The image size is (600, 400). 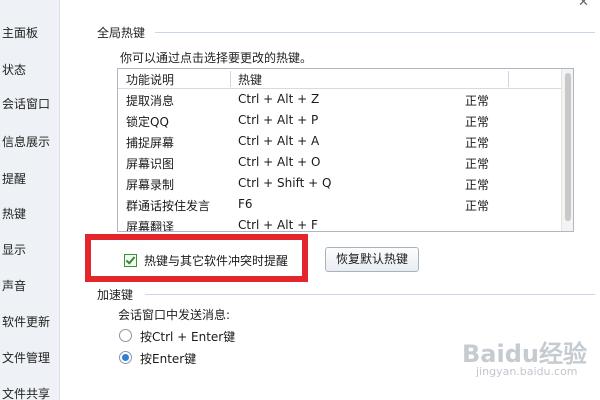 I want to click on hotkey-combo: F6, so click(x=245, y=204).